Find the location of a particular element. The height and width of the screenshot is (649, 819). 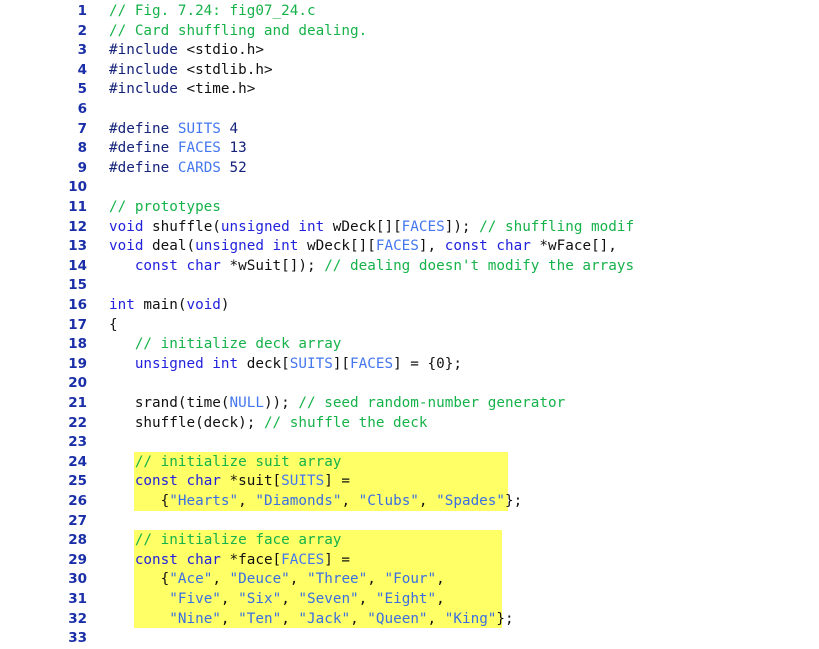

token-cmt: // seed random-number generator is located at coordinates (432, 403).